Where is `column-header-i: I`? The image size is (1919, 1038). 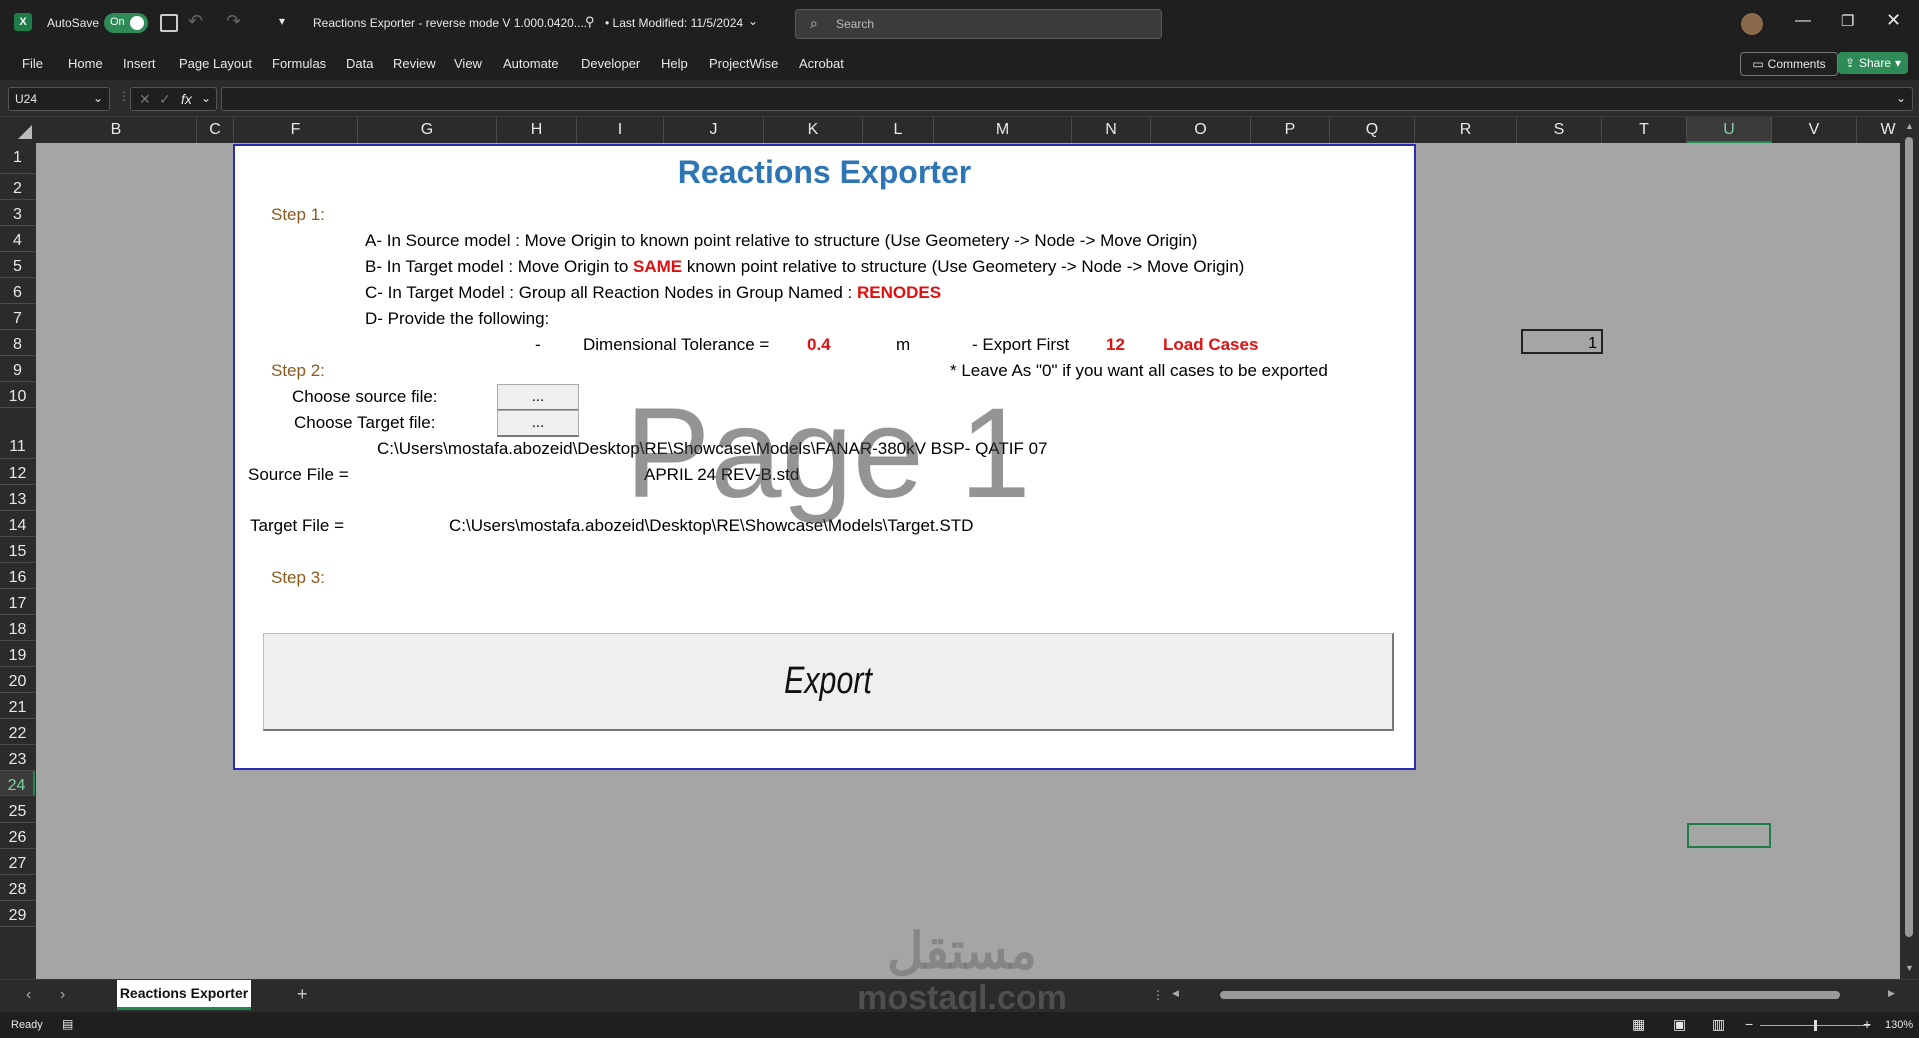 column-header-i: I is located at coordinates (620, 130).